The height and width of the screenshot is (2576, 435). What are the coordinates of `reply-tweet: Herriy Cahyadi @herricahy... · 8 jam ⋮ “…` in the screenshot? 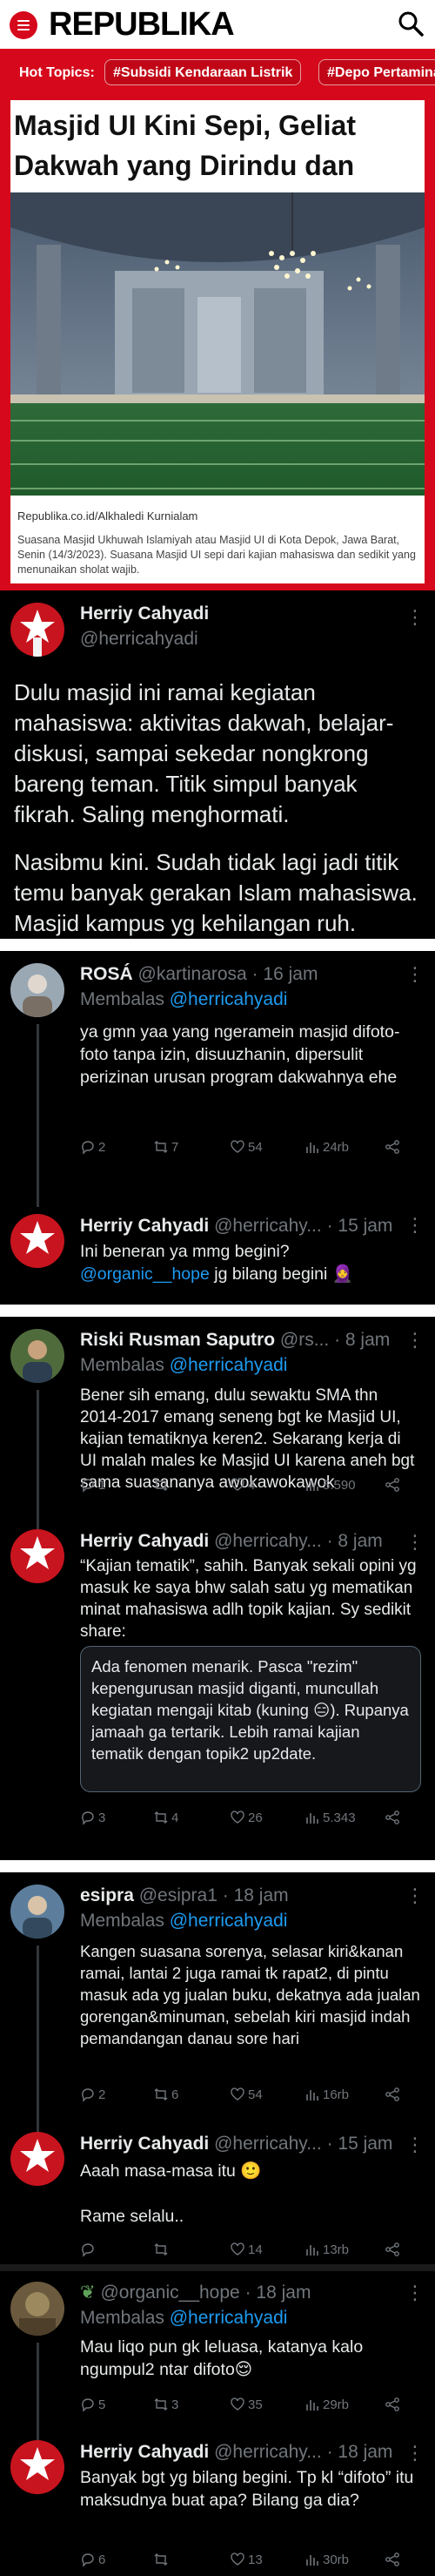 It's located at (217, 1692).